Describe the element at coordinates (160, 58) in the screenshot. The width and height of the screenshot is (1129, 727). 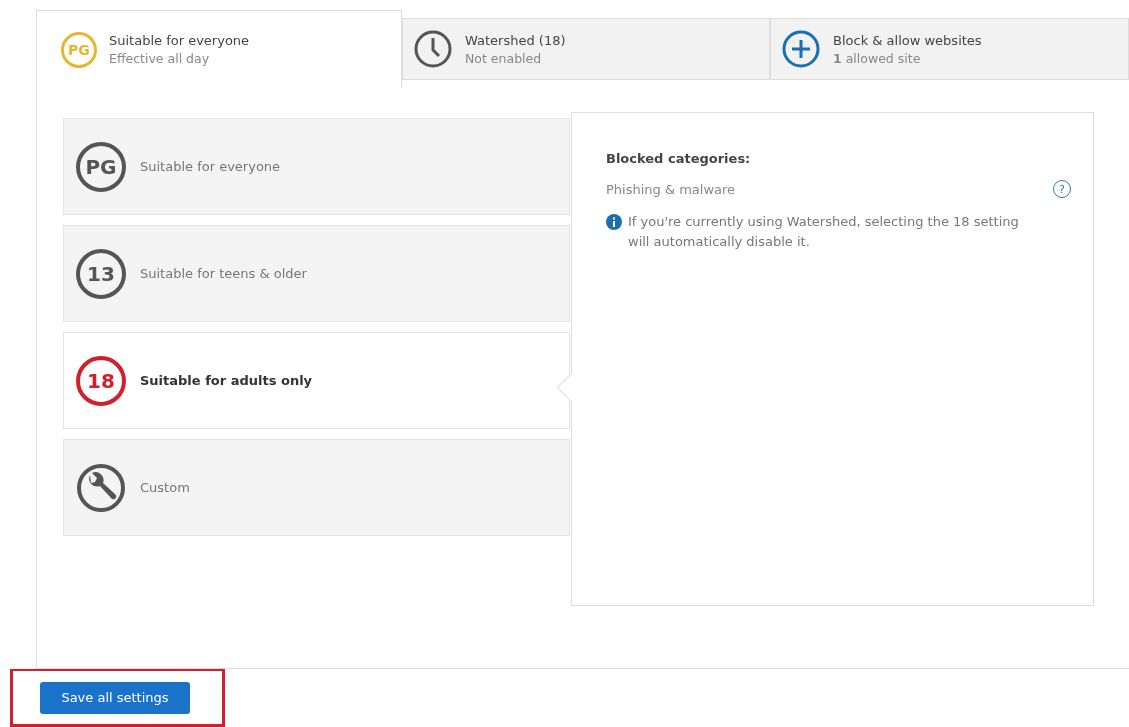
I see `tab-subtitle: Effective all day` at that location.